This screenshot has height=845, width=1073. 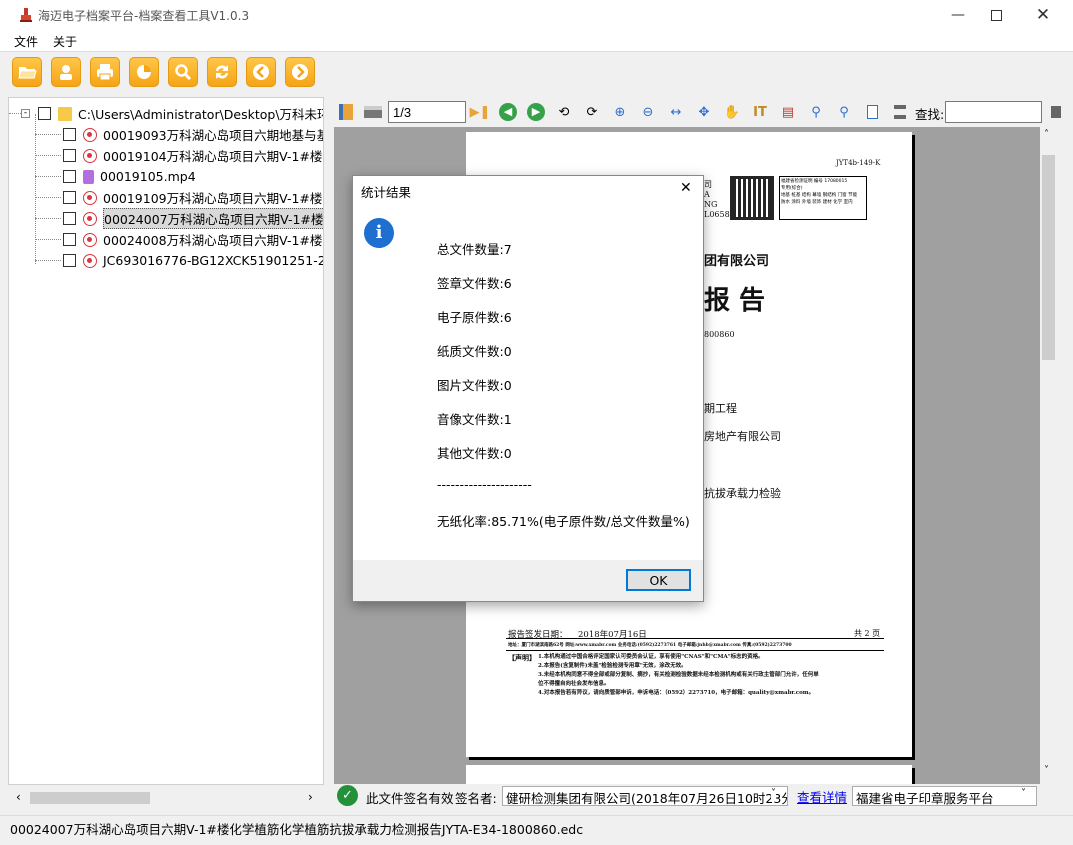 I want to click on bookmark-icon, so click(x=346, y=112).